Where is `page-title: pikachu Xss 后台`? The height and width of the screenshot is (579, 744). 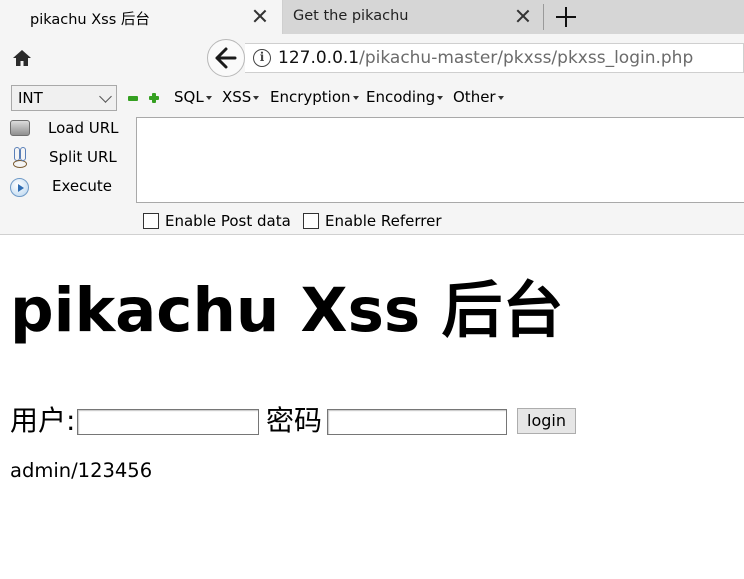
page-title: pikachu Xss 后台 is located at coordinates (287, 310).